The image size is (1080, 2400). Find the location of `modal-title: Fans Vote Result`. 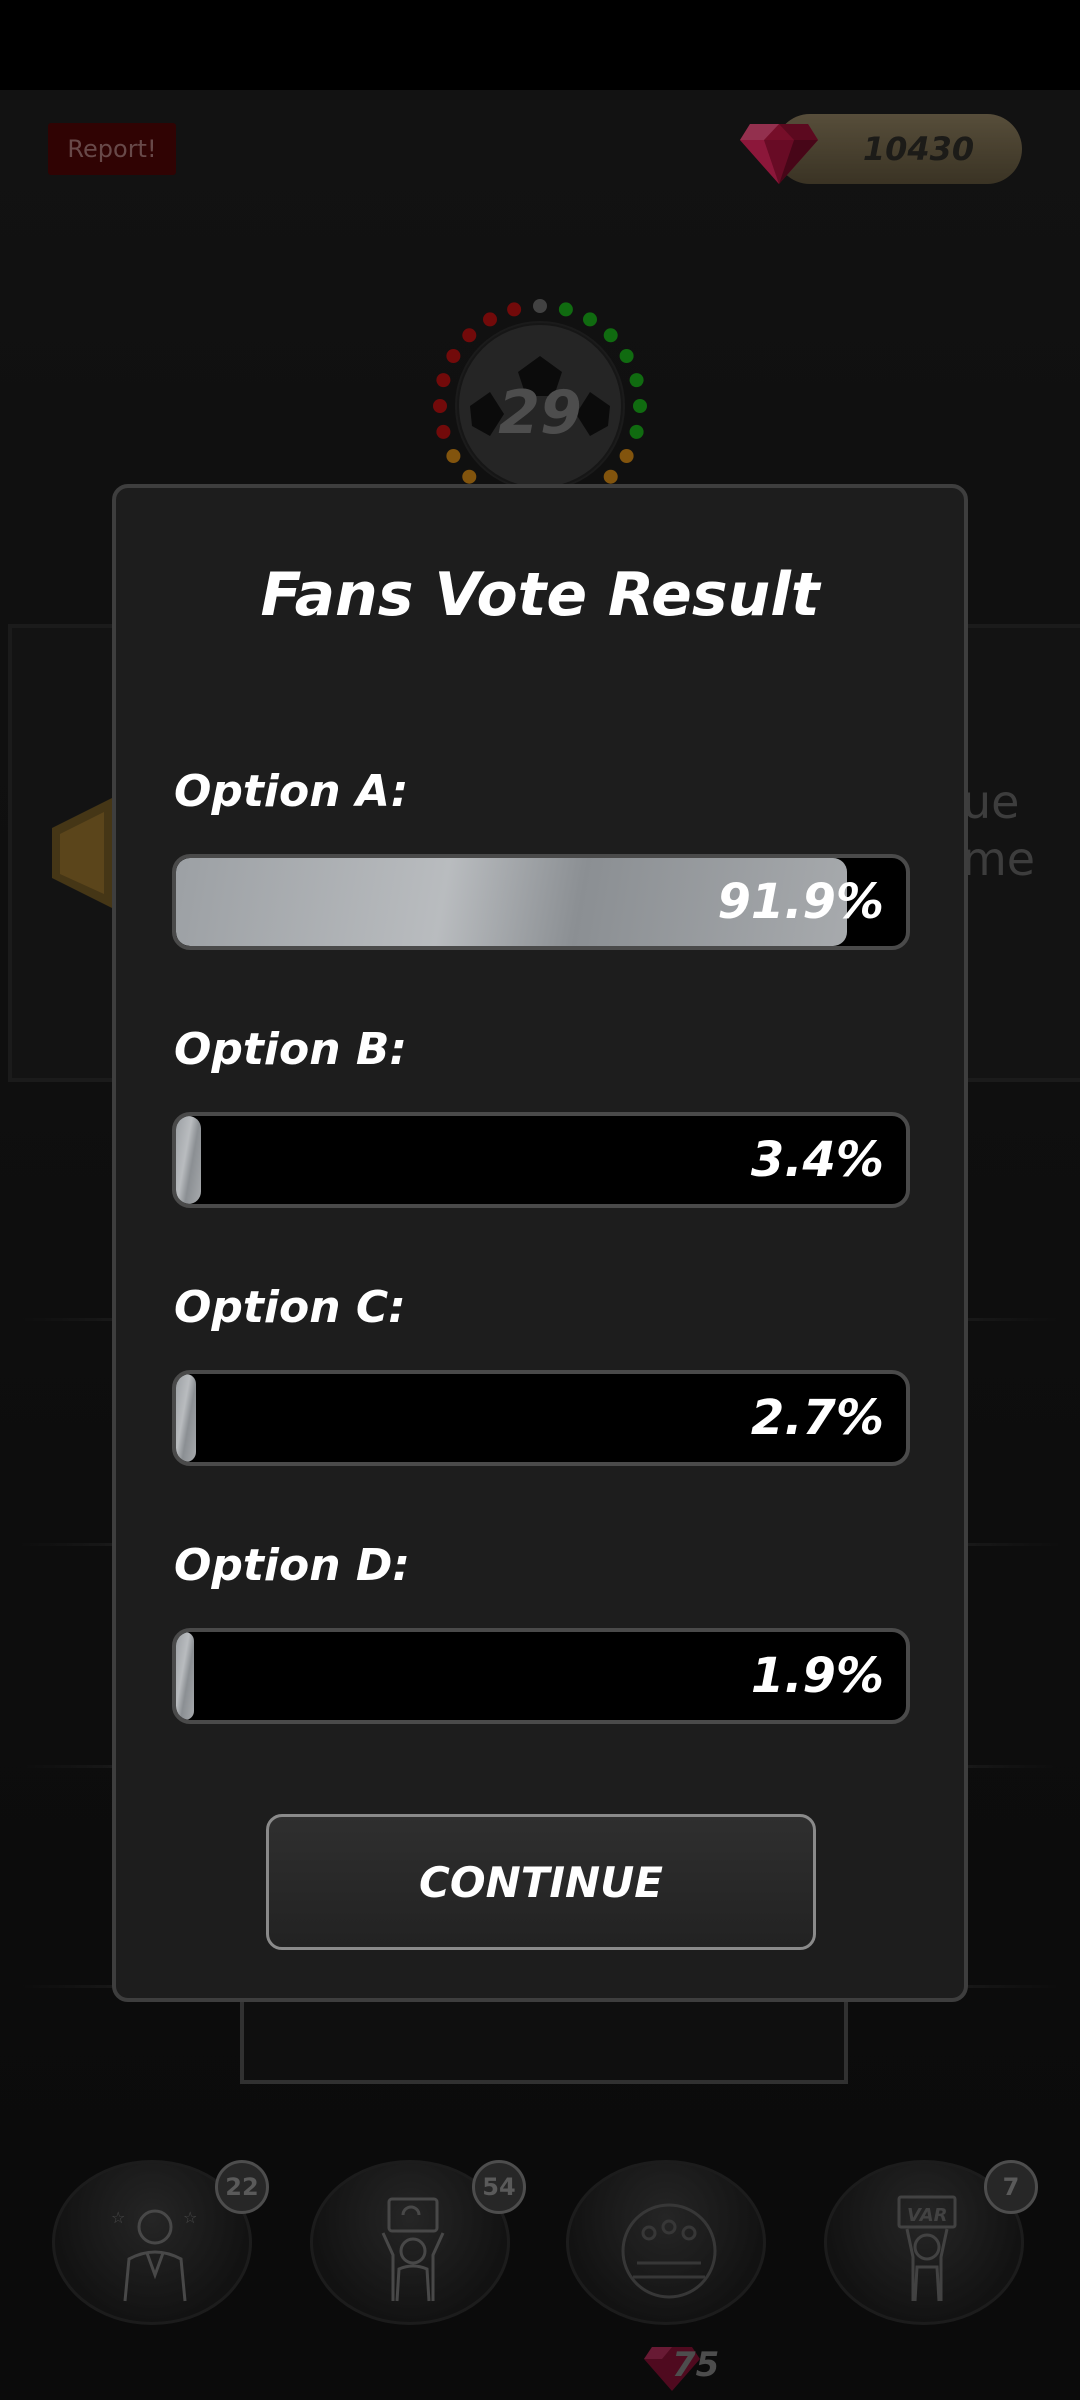

modal-title: Fans Vote Result is located at coordinates (540, 595).